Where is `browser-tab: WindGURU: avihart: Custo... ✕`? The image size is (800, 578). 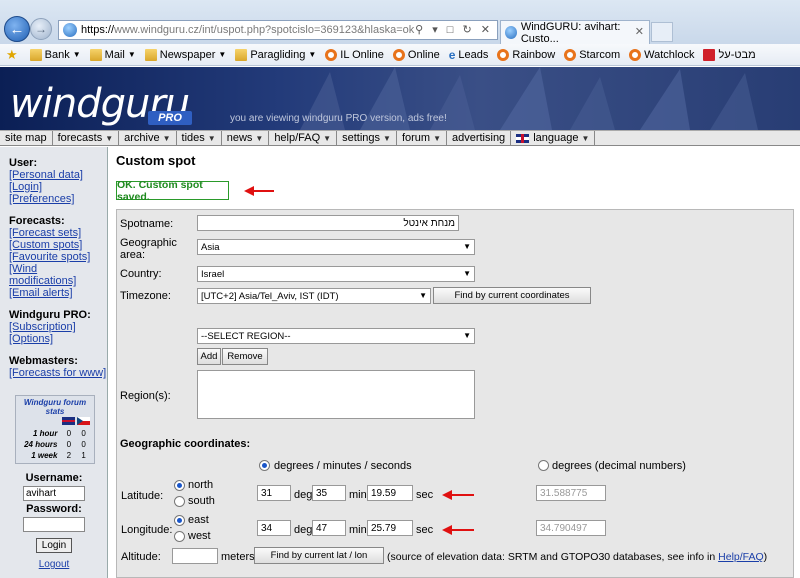
browser-tab: WindGURU: avihart: Custo... ✕ is located at coordinates (575, 32).